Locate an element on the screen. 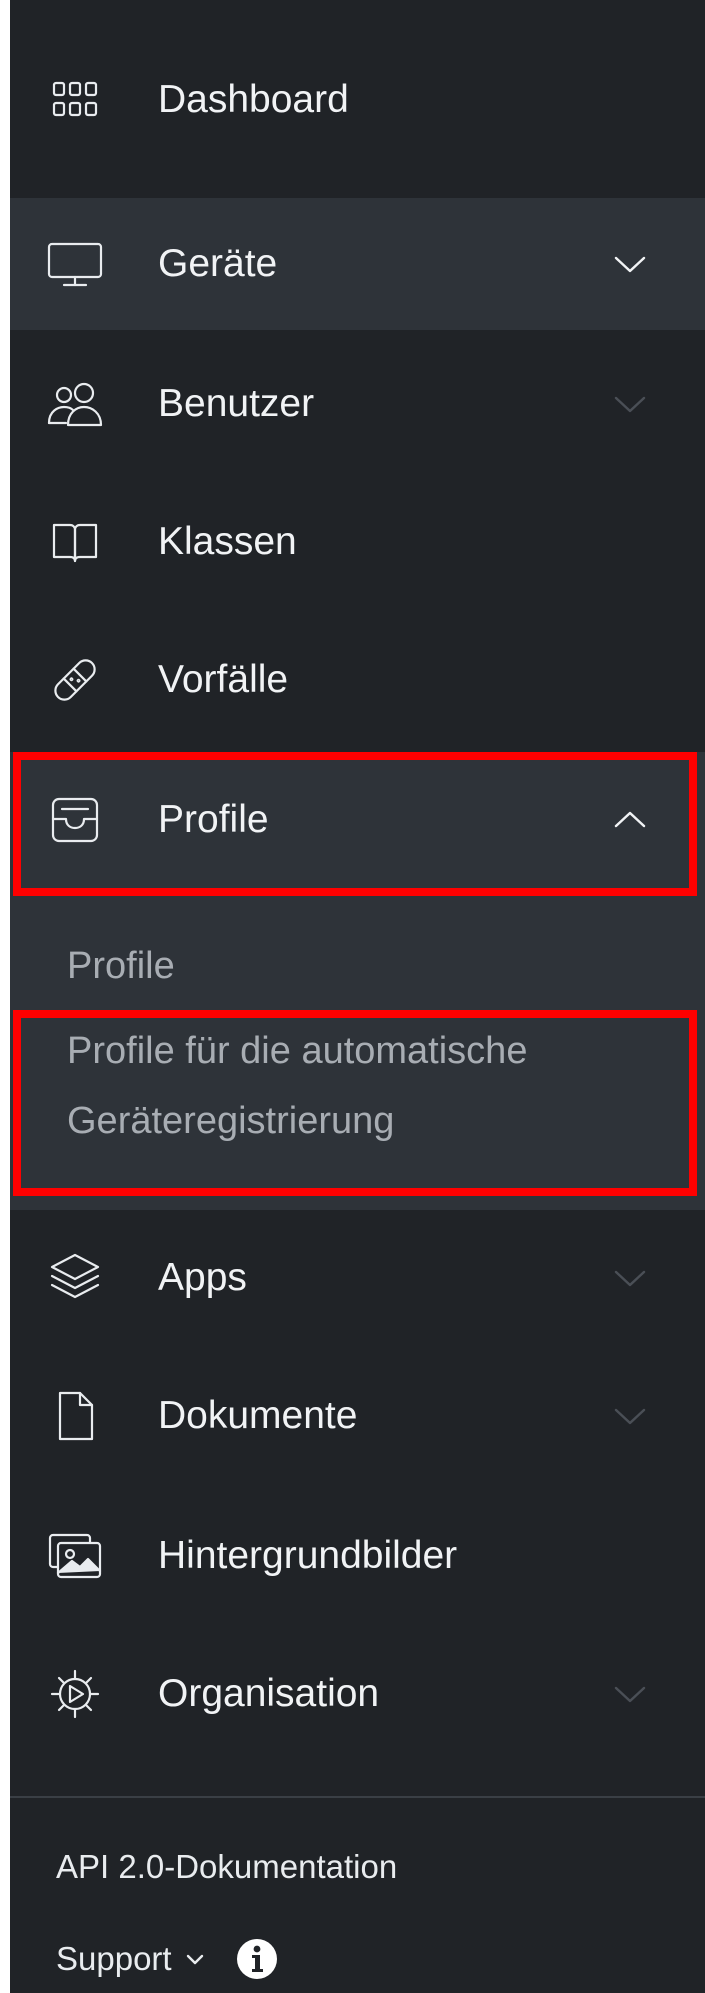 The width and height of the screenshot is (705, 1993). footer-divider is located at coordinates (357, 1797).